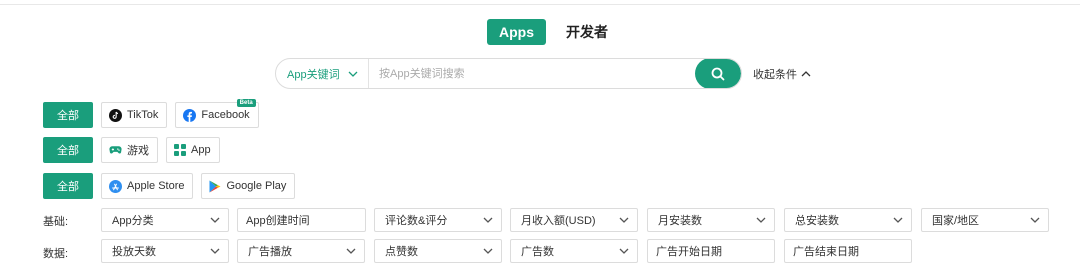 This screenshot has width=1080, height=269. Describe the element at coordinates (956, 221) in the screenshot. I see `country-region-label: 国家/地区` at that location.